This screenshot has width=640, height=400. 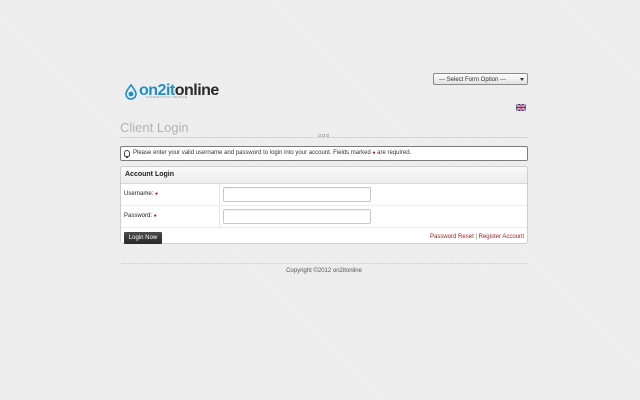 I want to click on password-label: Password: ●, so click(x=140, y=216).